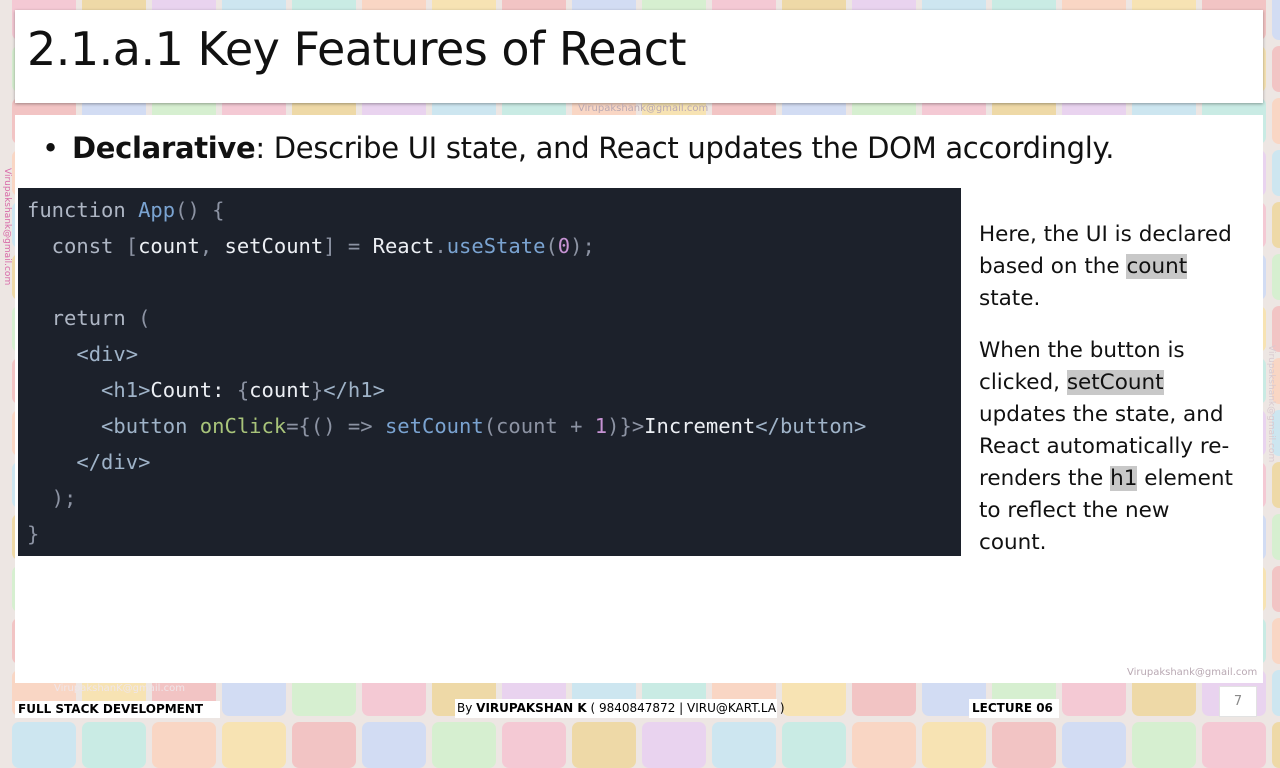 The height and width of the screenshot is (768, 1280). I want to click on author-contact: ( 9840847872 | VIRU@KART.LA ), so click(685, 708).